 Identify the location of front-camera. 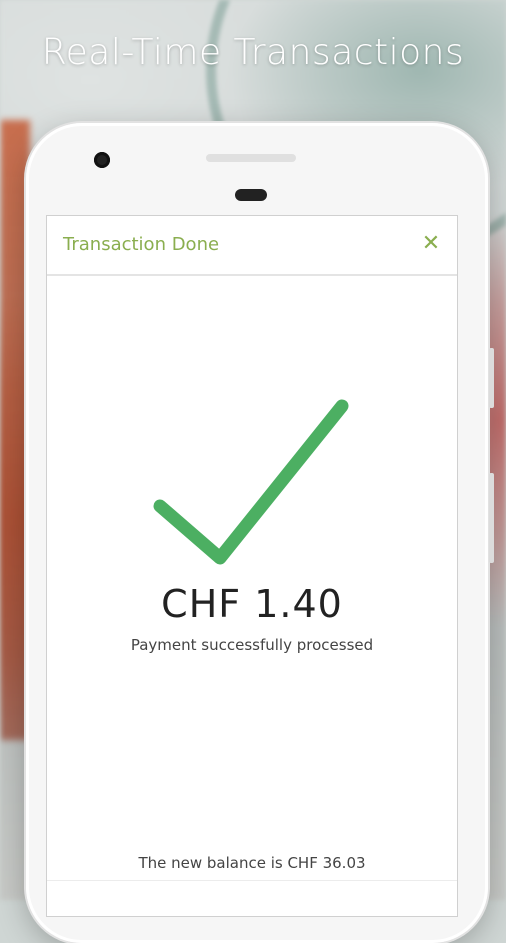
(102, 160).